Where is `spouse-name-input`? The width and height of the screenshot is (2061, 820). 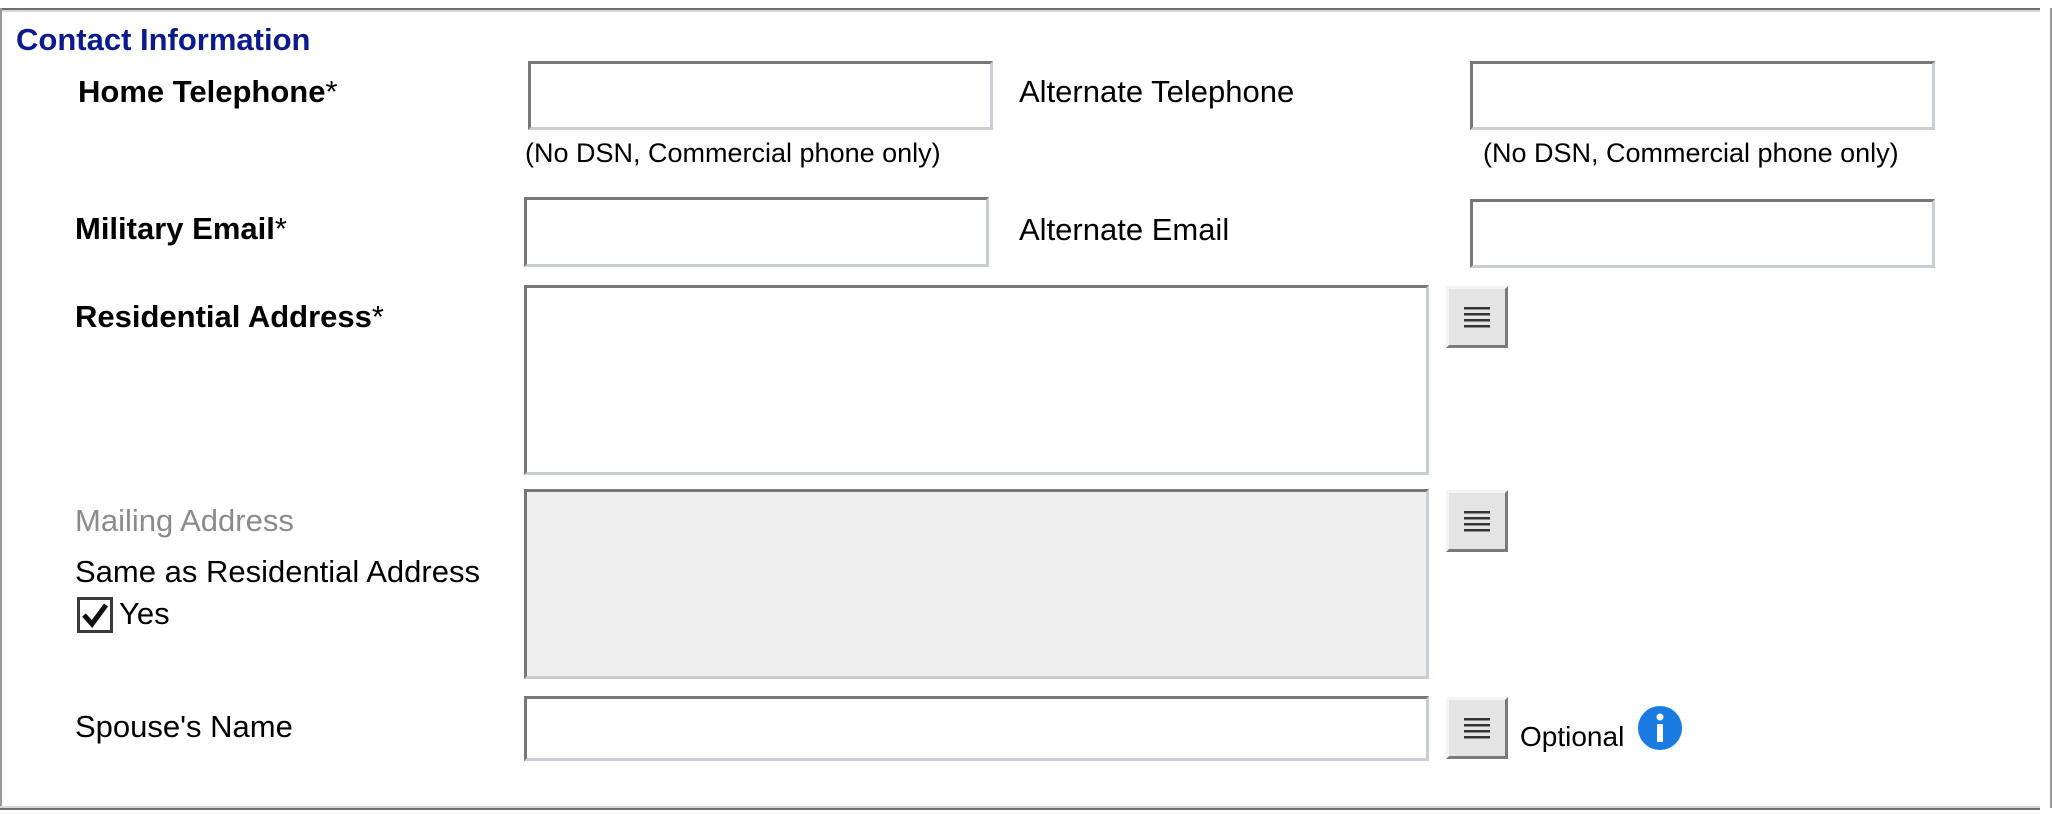 spouse-name-input is located at coordinates (976, 728).